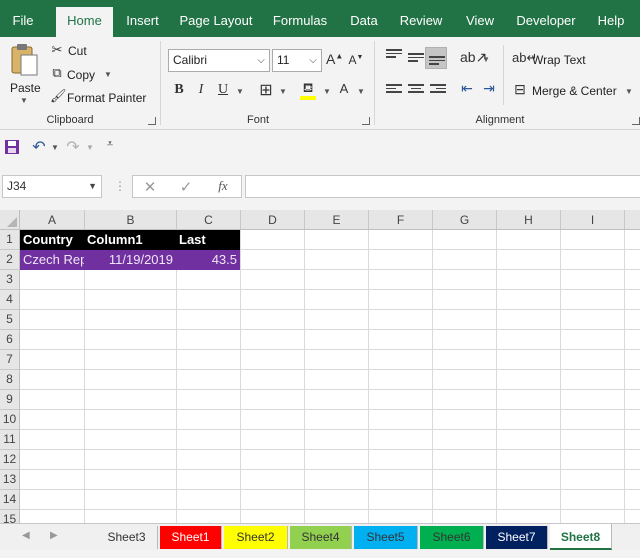 This screenshot has height=558, width=640. I want to click on italic-button: I, so click(201, 90).